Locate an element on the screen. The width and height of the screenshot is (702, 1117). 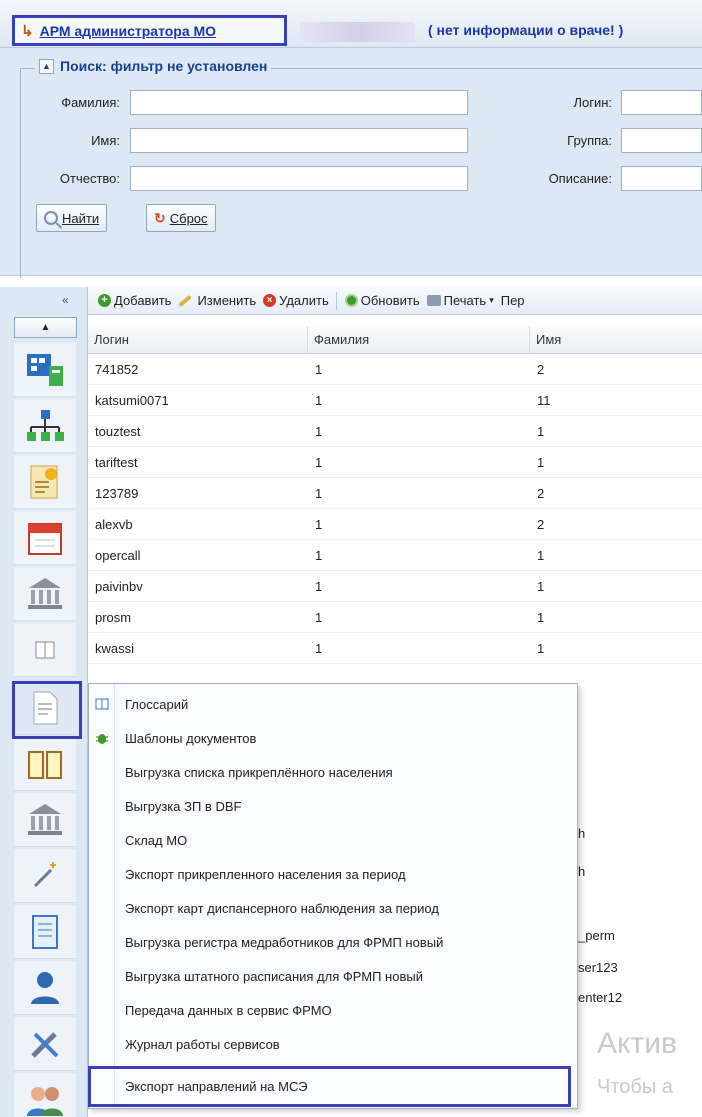
structure-icon is located at coordinates (45, 370).